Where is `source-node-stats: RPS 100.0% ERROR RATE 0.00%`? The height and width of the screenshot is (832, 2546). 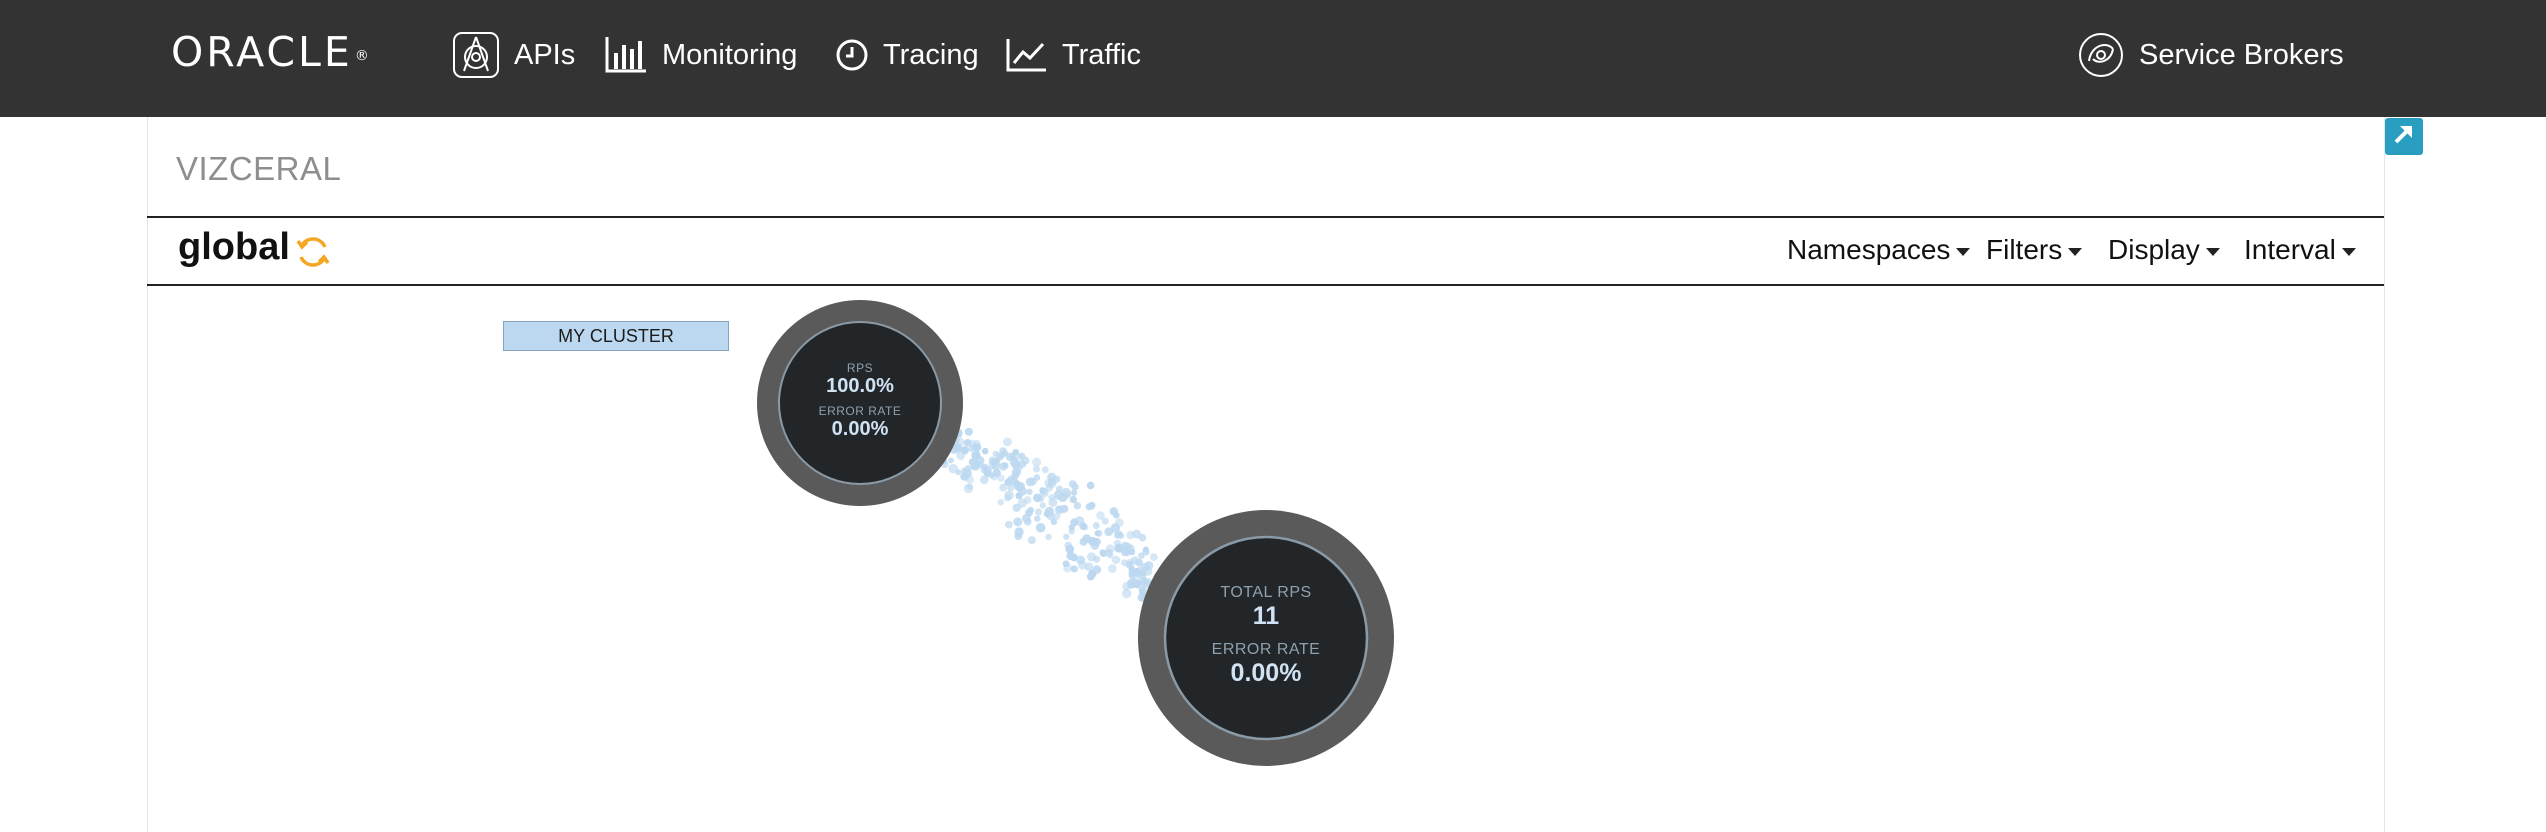 source-node-stats: RPS 100.0% ERROR RATE 0.00% is located at coordinates (860, 401).